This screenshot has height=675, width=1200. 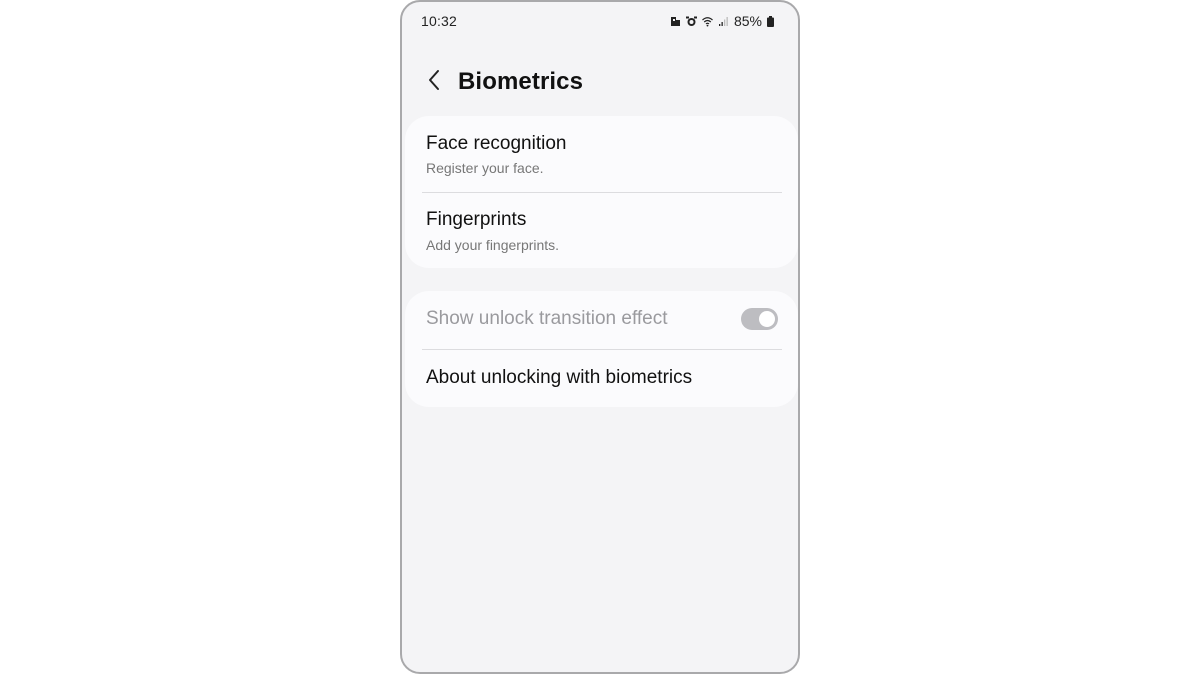 I want to click on notification-icon, so click(x=675, y=21).